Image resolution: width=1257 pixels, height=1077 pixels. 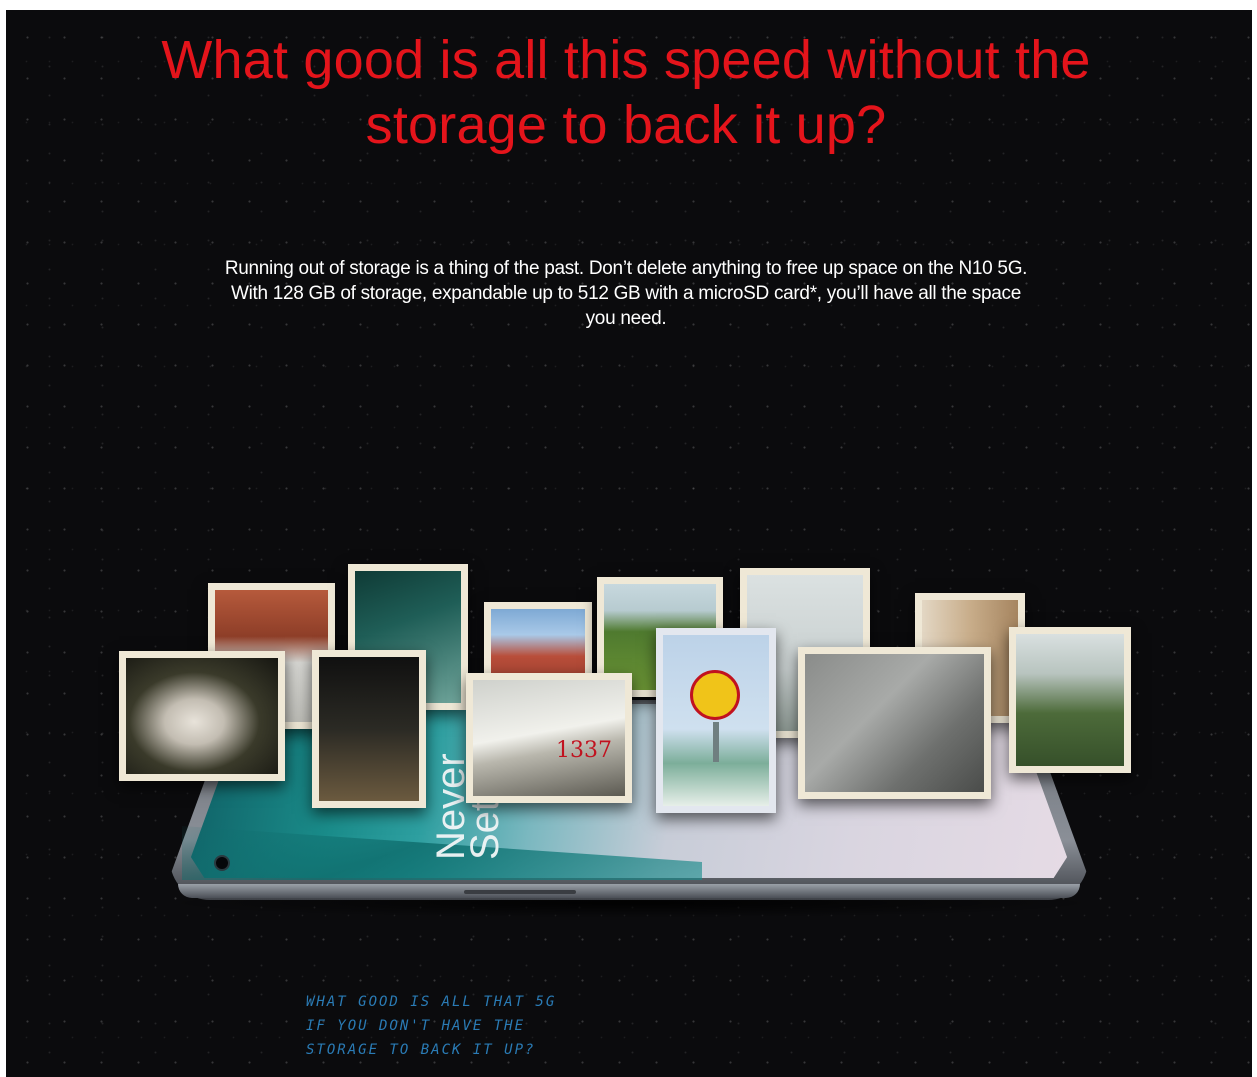 I want to click on statue-night-photo, so click(x=202, y=716).